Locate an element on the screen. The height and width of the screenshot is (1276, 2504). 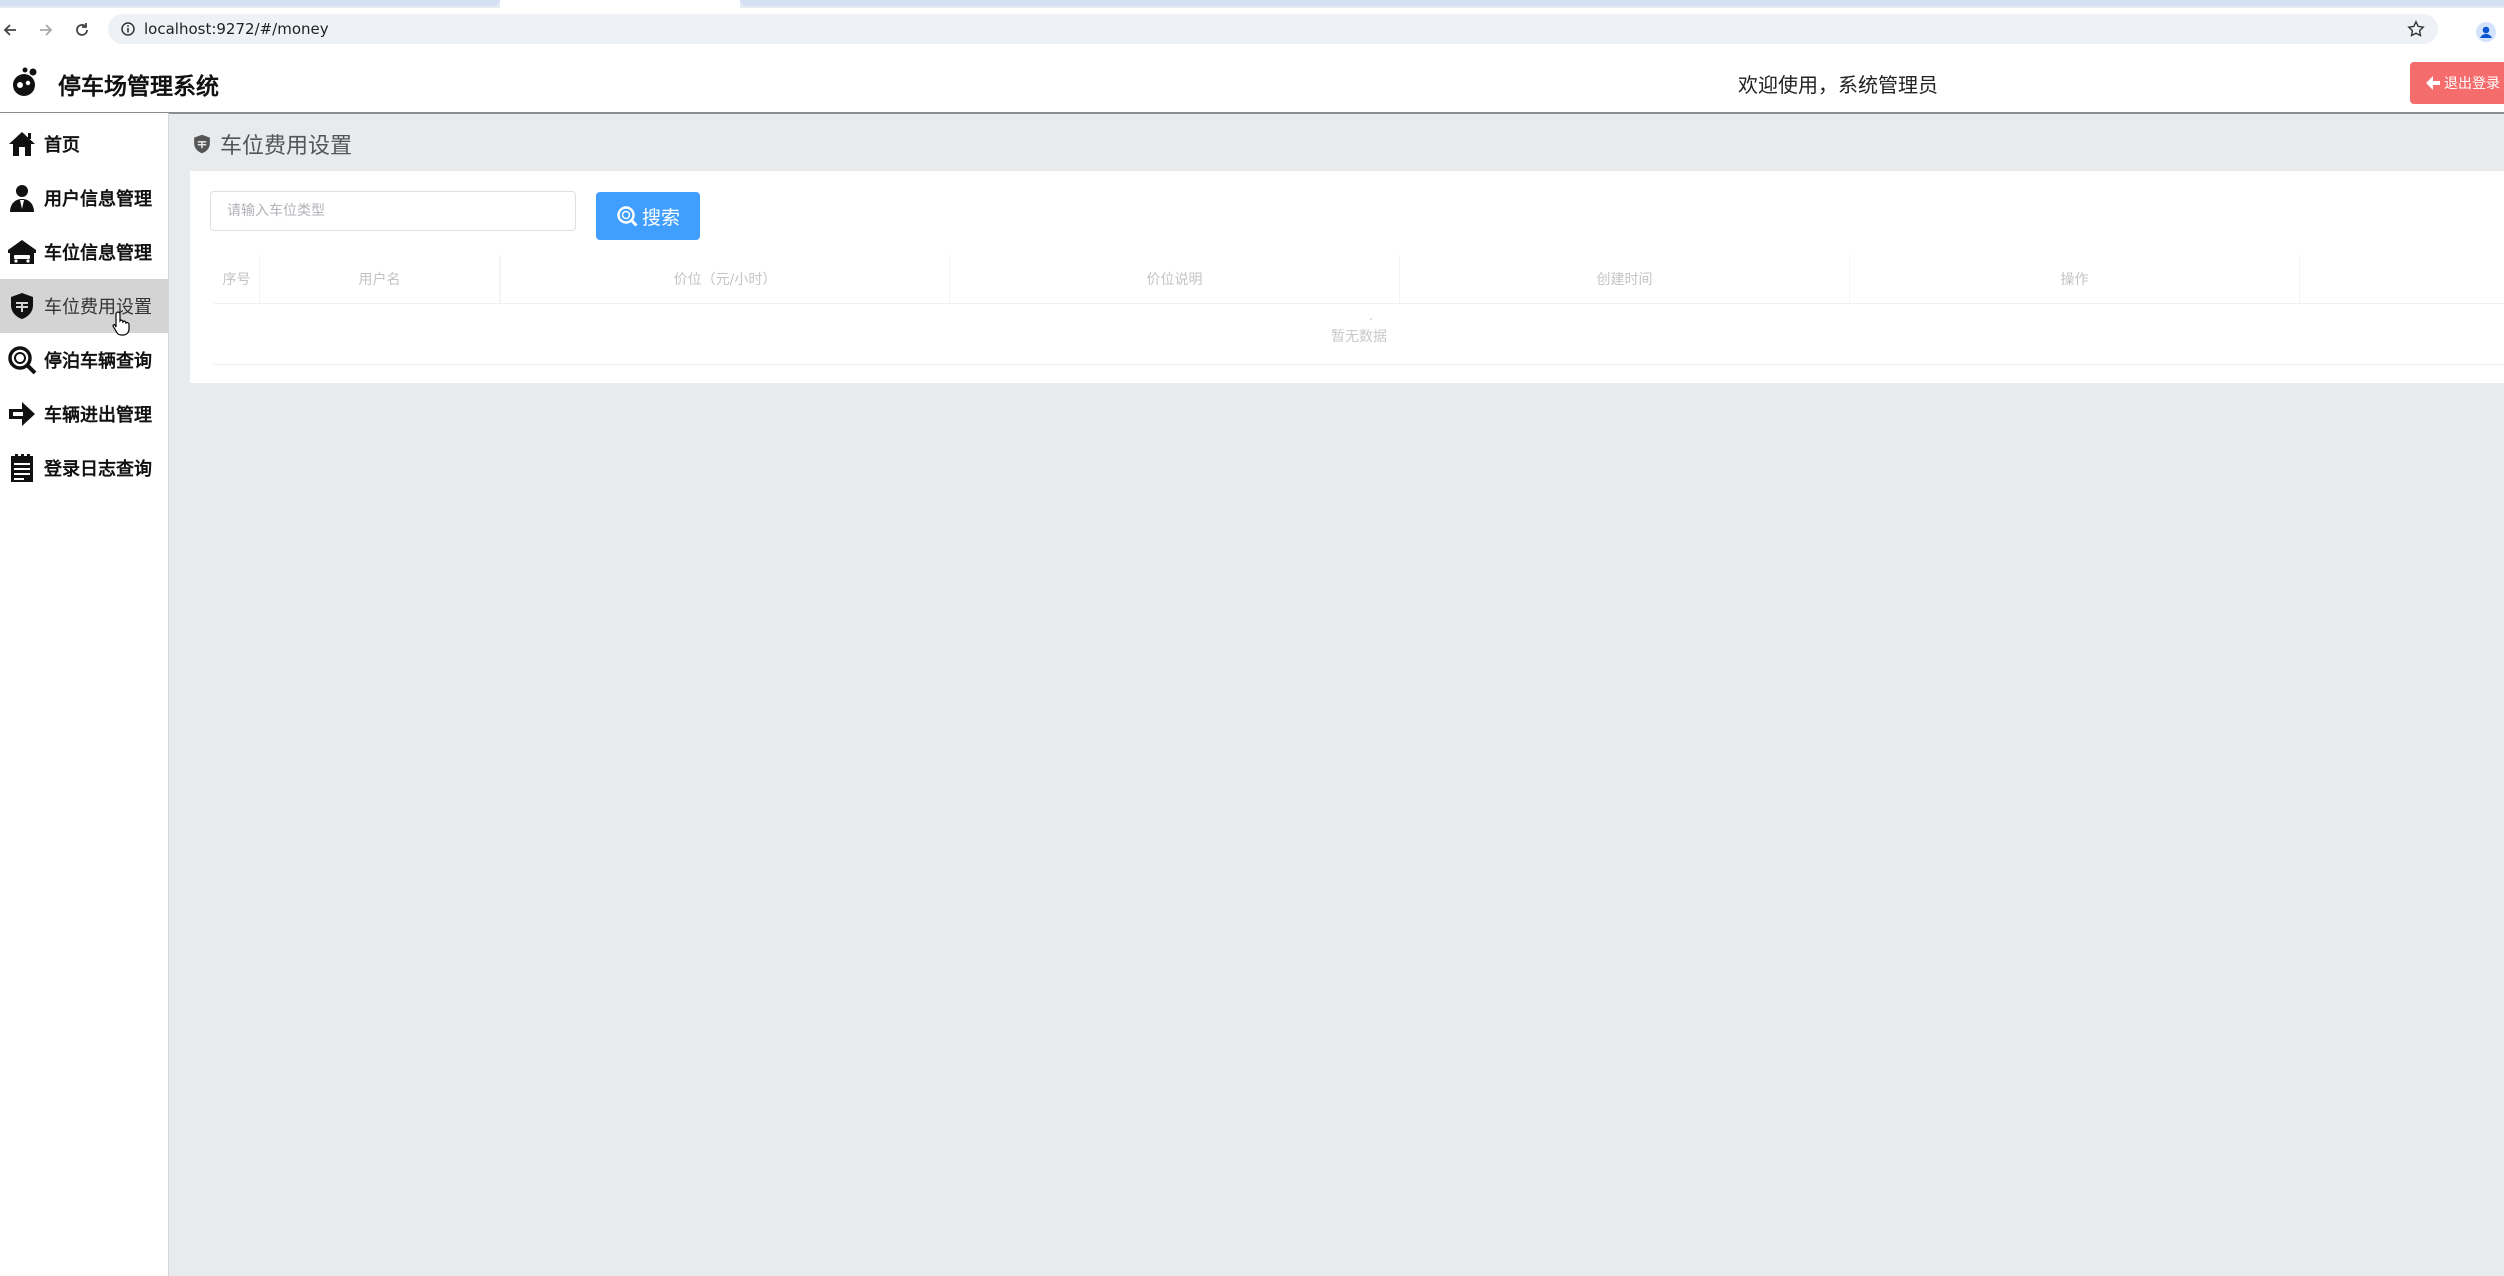
empty-text: 暂无数据 is located at coordinates (1359, 337).